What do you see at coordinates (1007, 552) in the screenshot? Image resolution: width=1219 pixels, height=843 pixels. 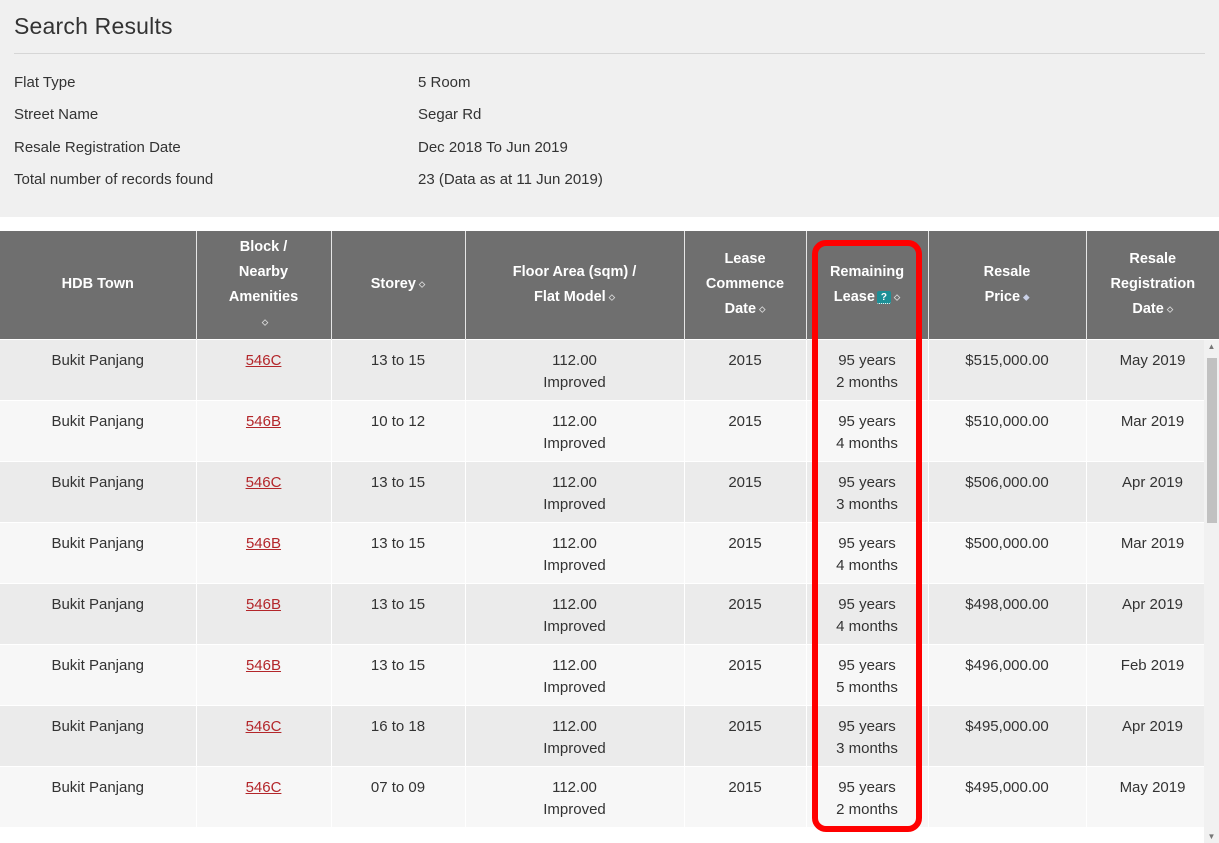 I see `cell-resale-price: $500,000.00` at bounding box center [1007, 552].